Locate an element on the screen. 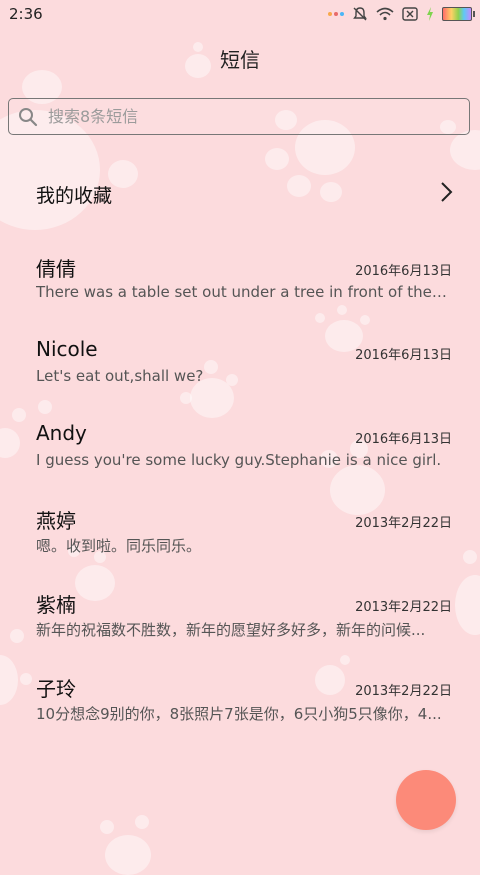 The height and width of the screenshot is (875, 480). chevron-right-icon is located at coordinates (447, 192).